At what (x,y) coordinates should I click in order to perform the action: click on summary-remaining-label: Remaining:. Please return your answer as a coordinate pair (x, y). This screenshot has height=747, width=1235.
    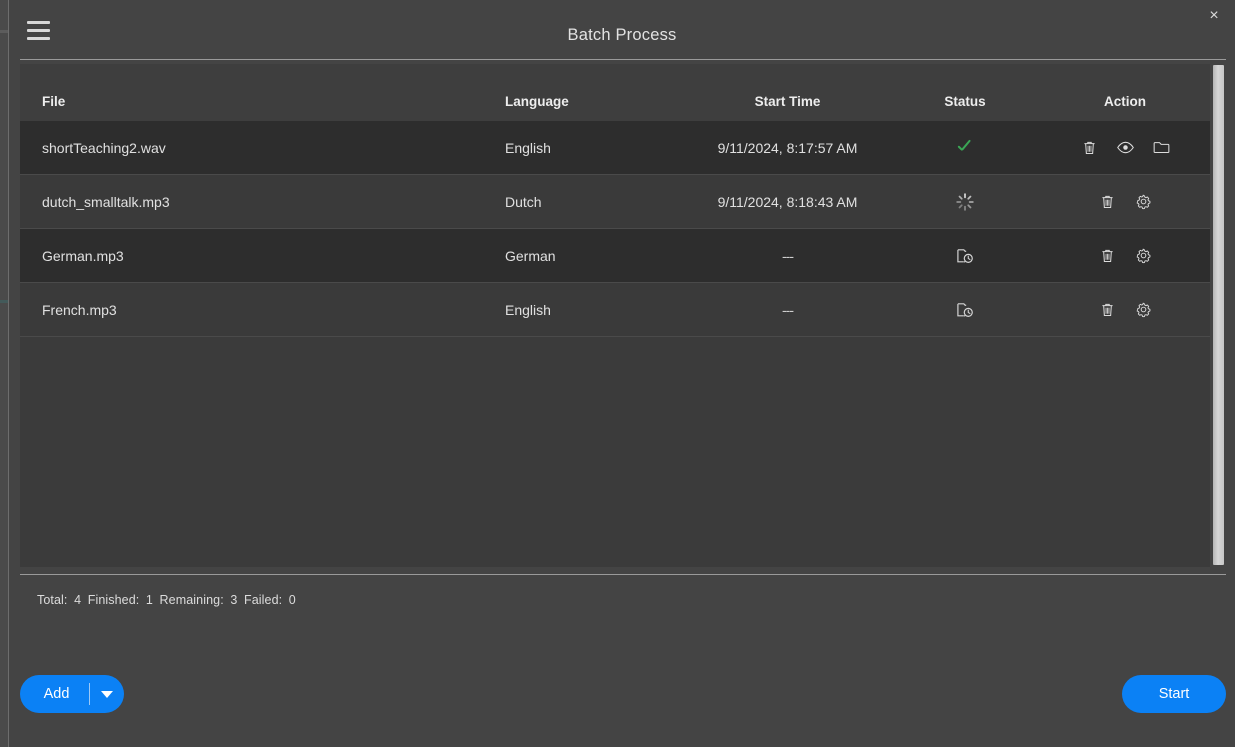
    Looking at the image, I should click on (191, 600).